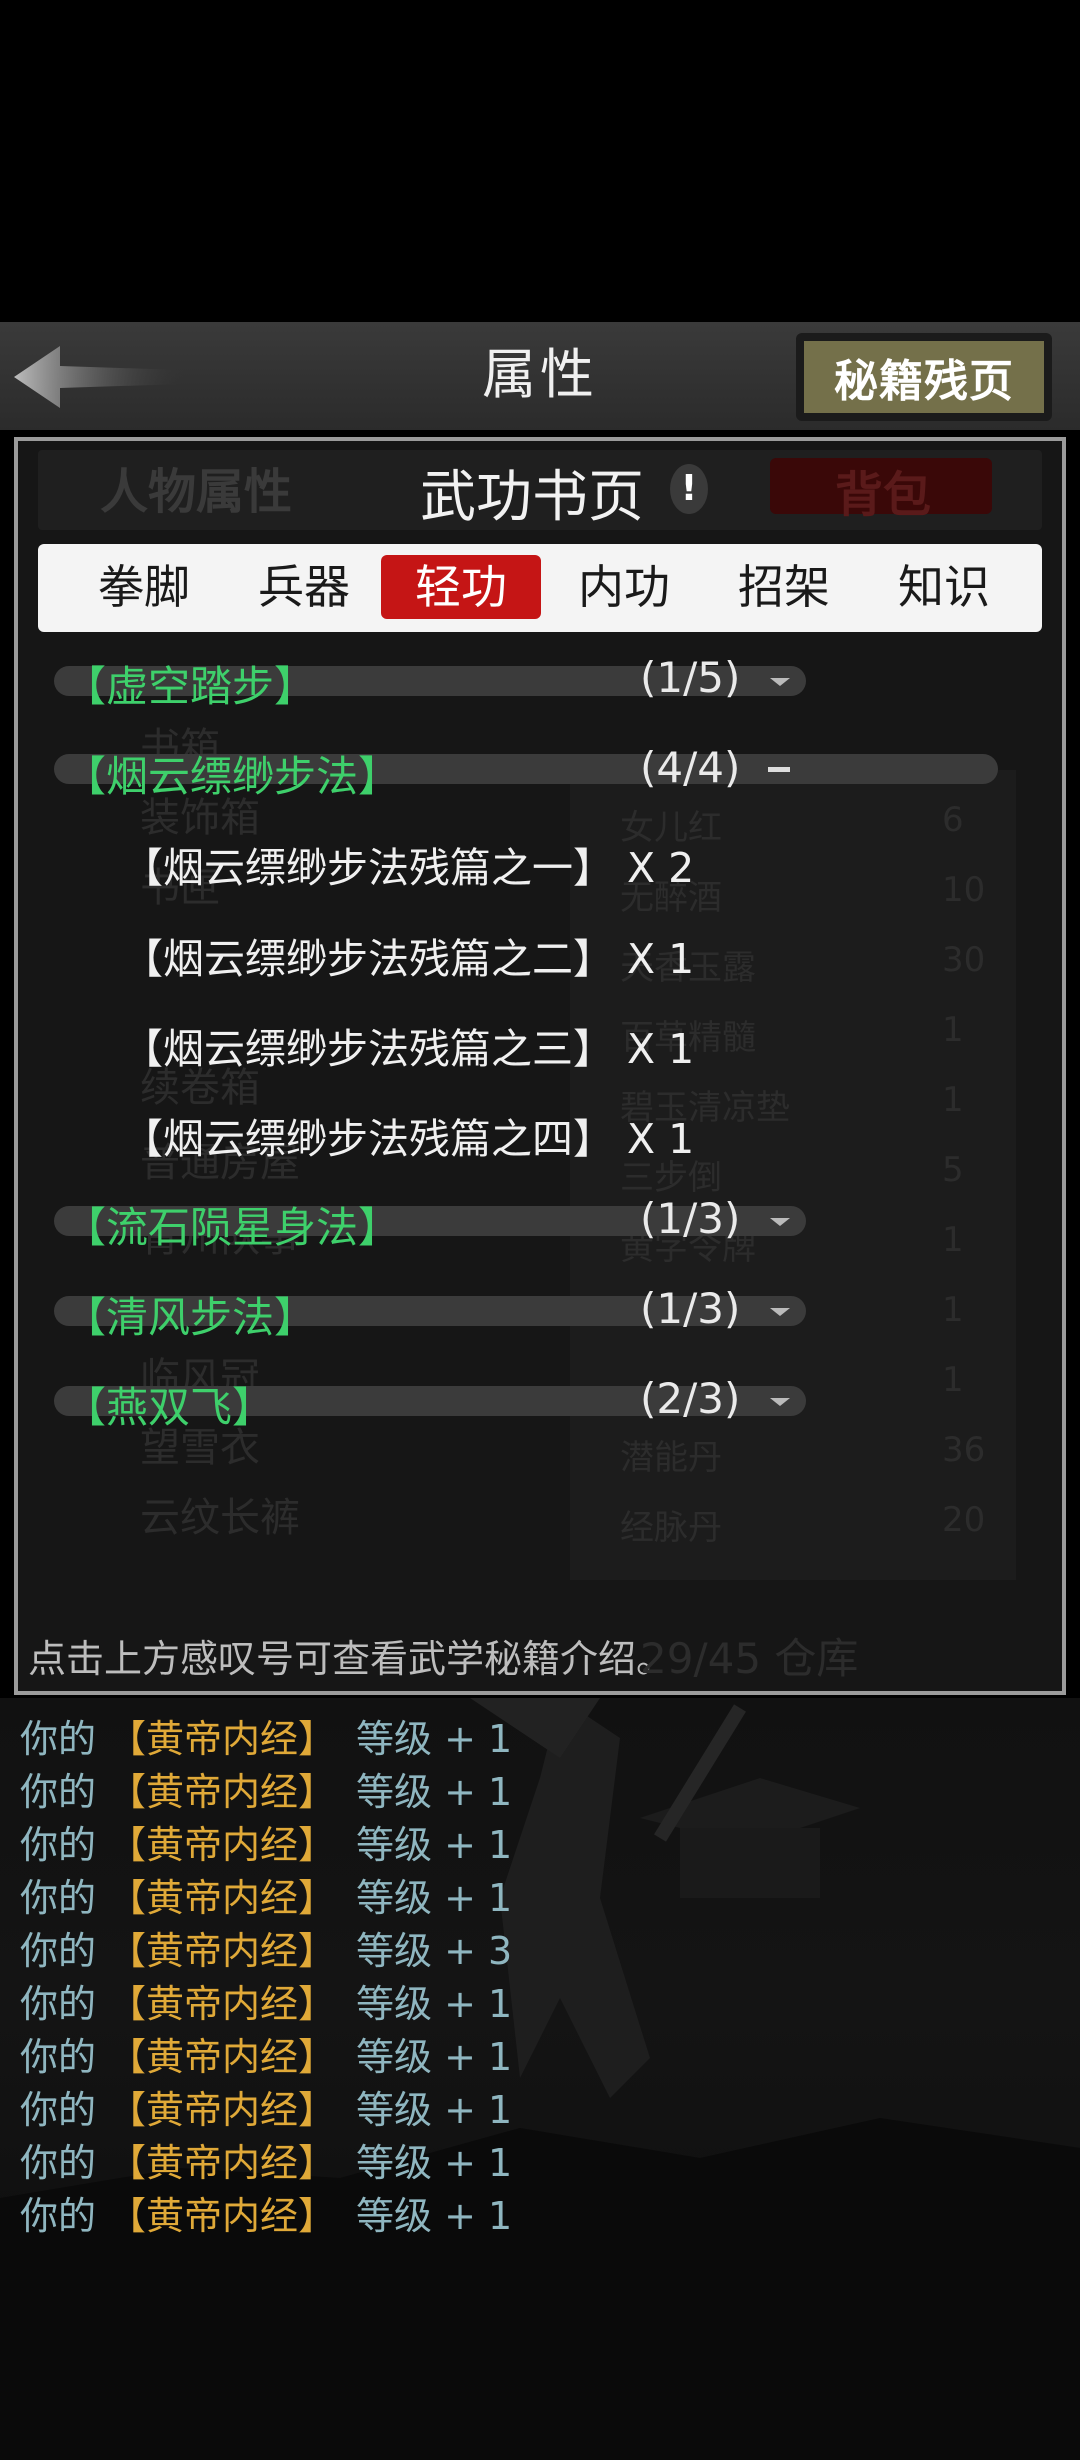 The height and width of the screenshot is (2460, 1080). What do you see at coordinates (953, 1170) in the screenshot?
I see `background-item-qty: 5` at bounding box center [953, 1170].